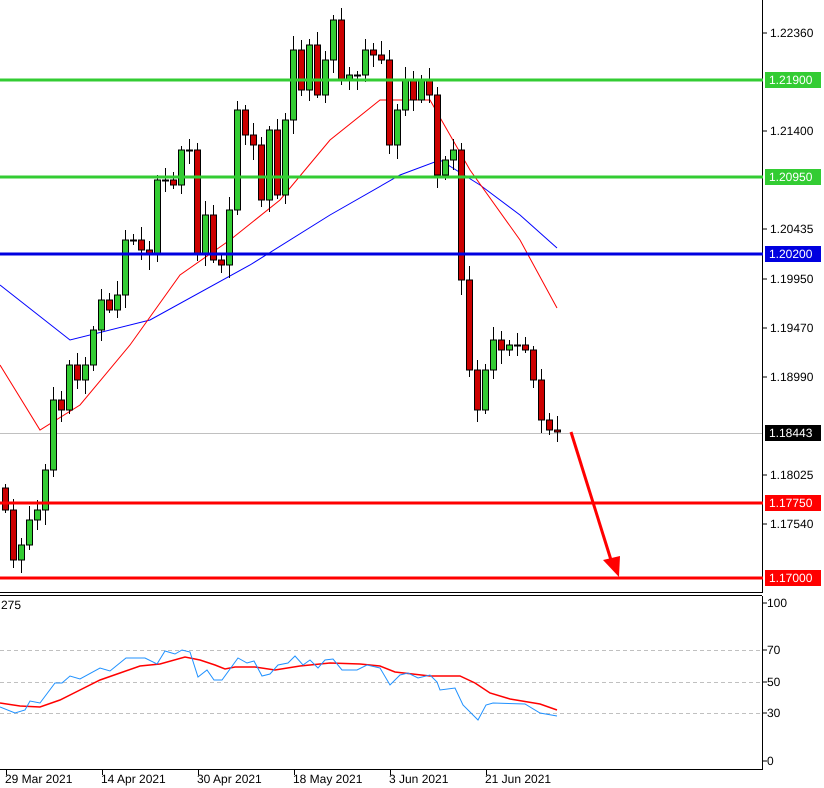 This screenshot has height=788, width=824. Describe the element at coordinates (793, 80) in the screenshot. I see `price-tag: 1.21900` at that location.